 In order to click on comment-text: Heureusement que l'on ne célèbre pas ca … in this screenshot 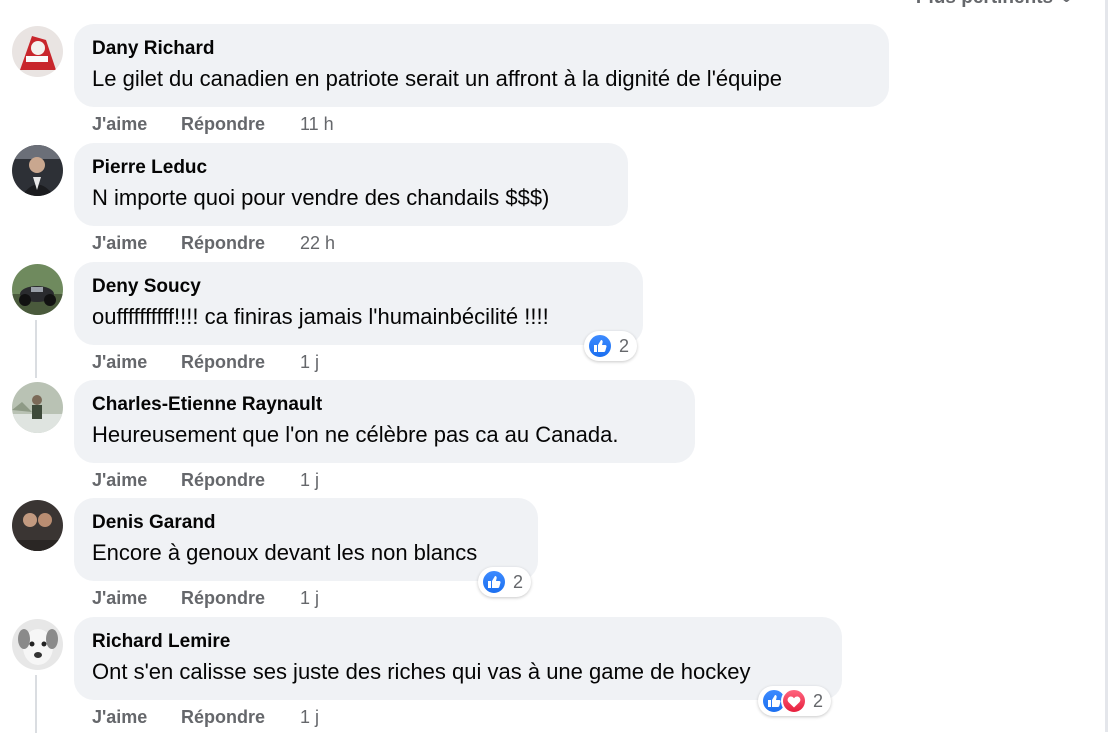, I will do `click(355, 434)`.